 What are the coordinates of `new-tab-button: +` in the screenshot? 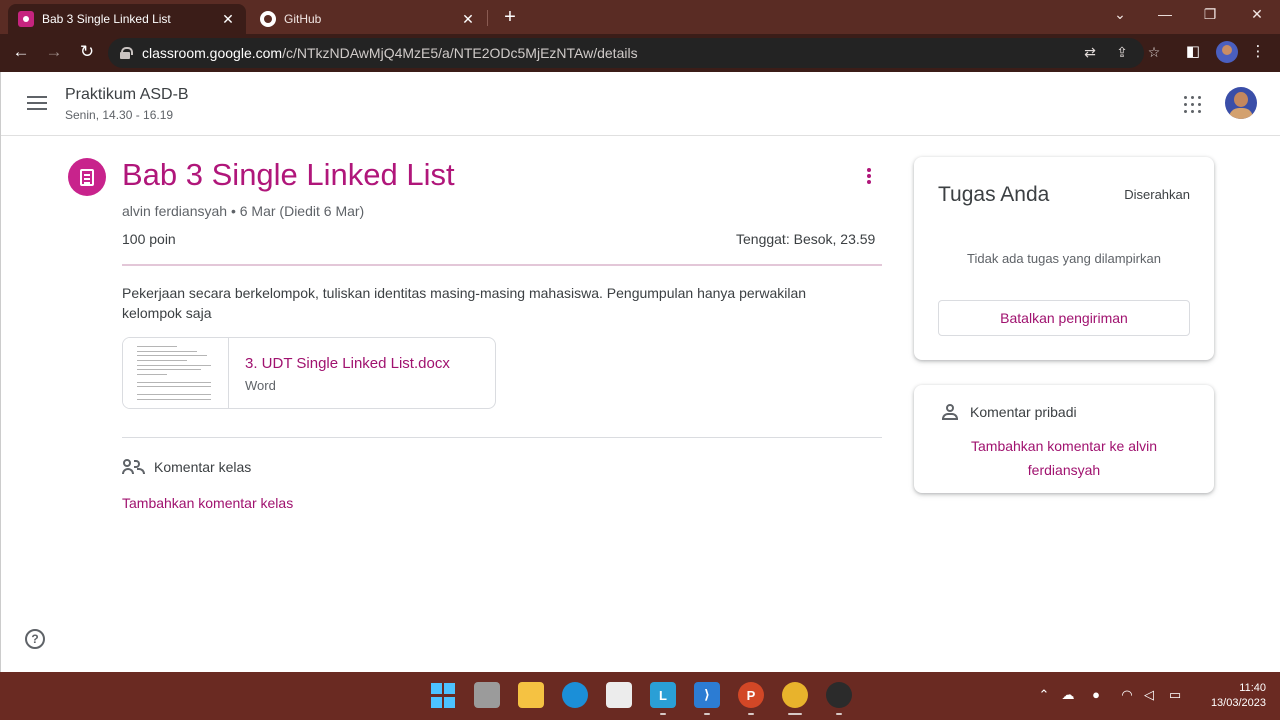 It's located at (510, 17).